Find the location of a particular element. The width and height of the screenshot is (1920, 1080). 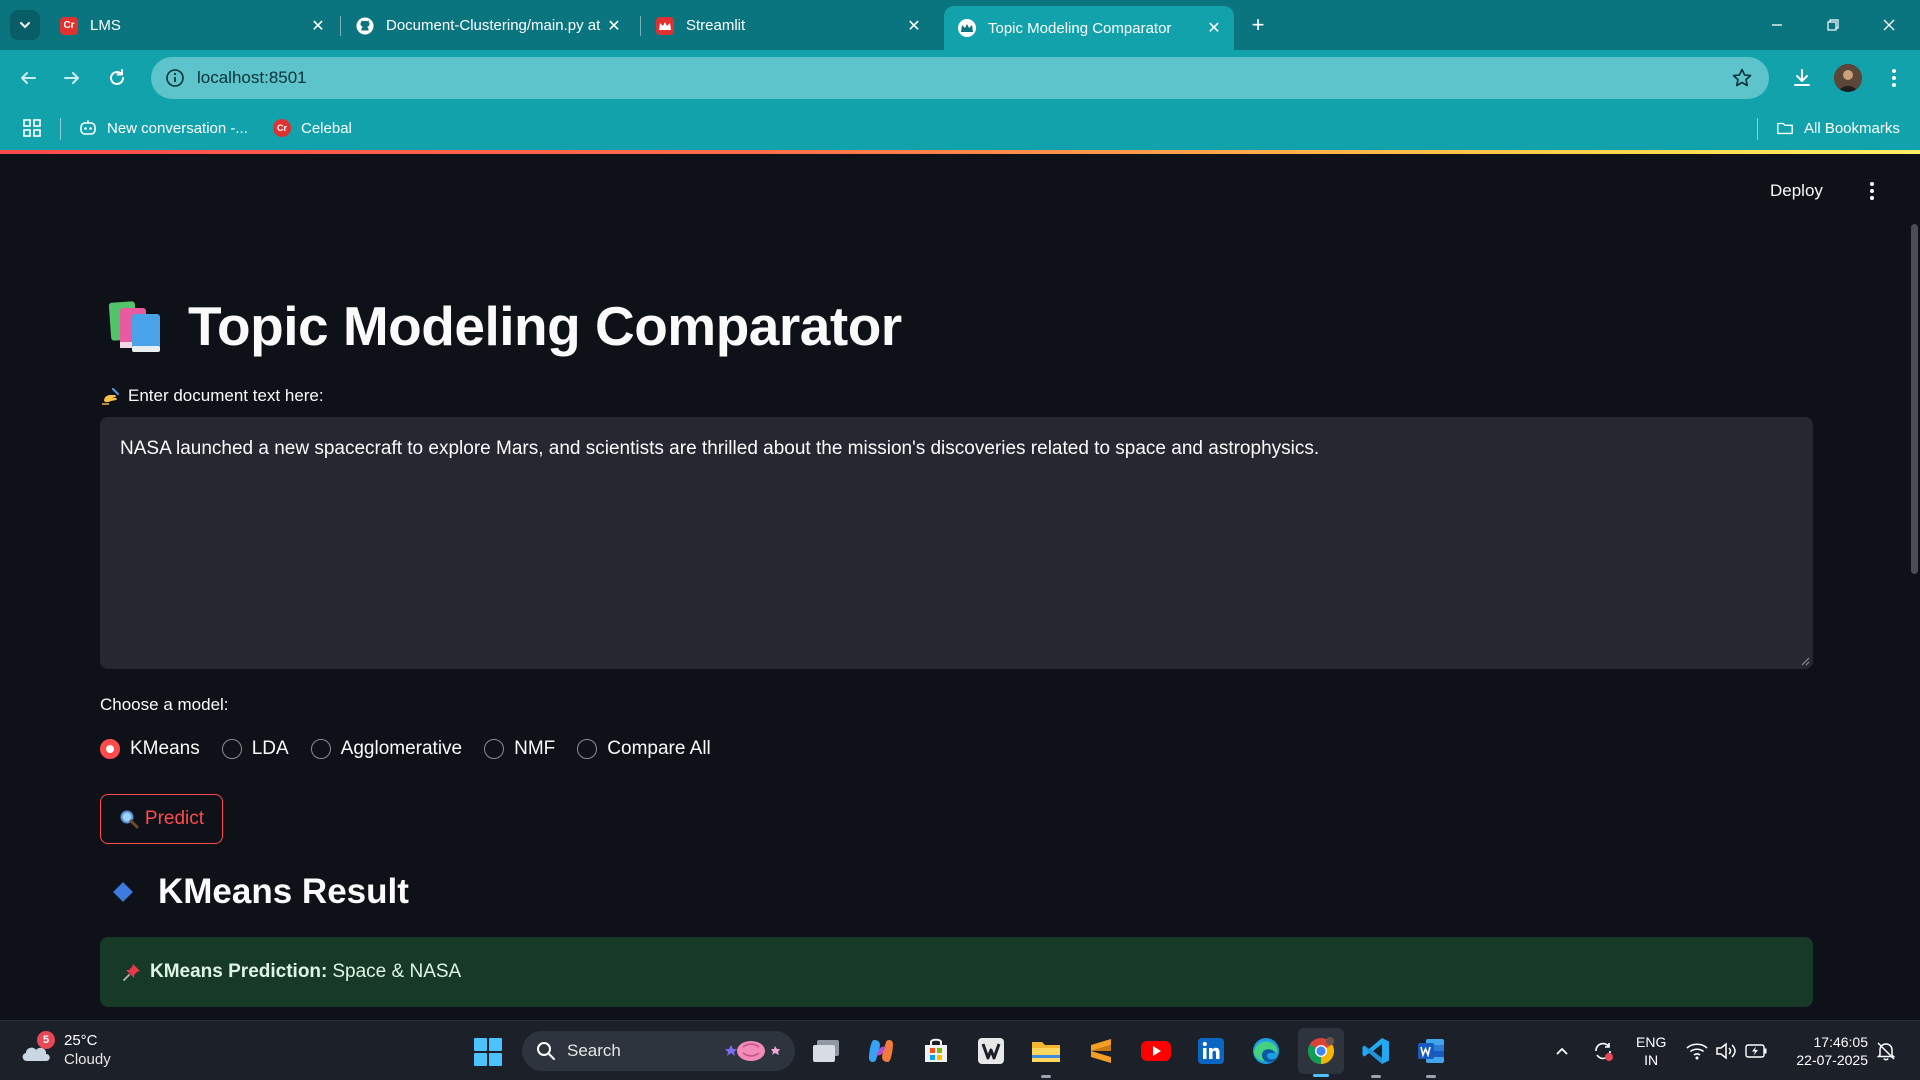

site-info-icon is located at coordinates (175, 78).